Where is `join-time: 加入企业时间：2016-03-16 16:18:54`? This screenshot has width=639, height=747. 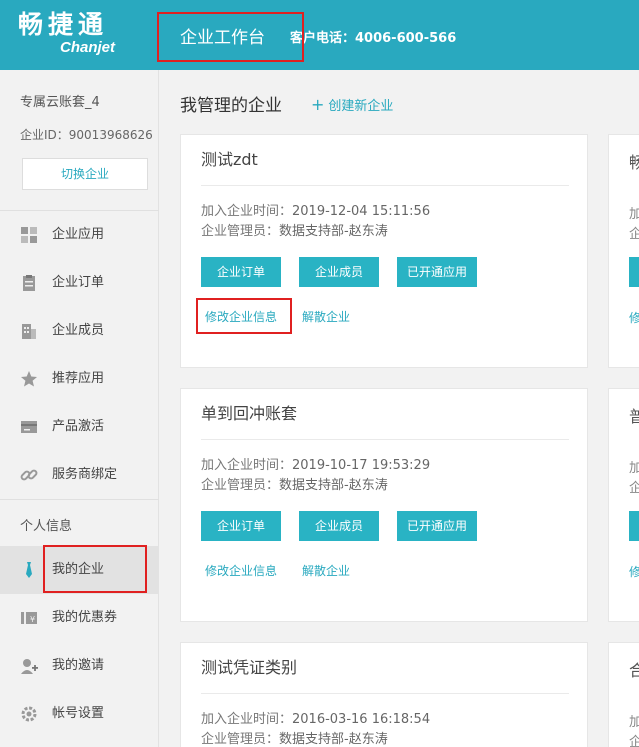 join-time: 加入企业时间：2016-03-16 16:18:54 is located at coordinates (315, 720).